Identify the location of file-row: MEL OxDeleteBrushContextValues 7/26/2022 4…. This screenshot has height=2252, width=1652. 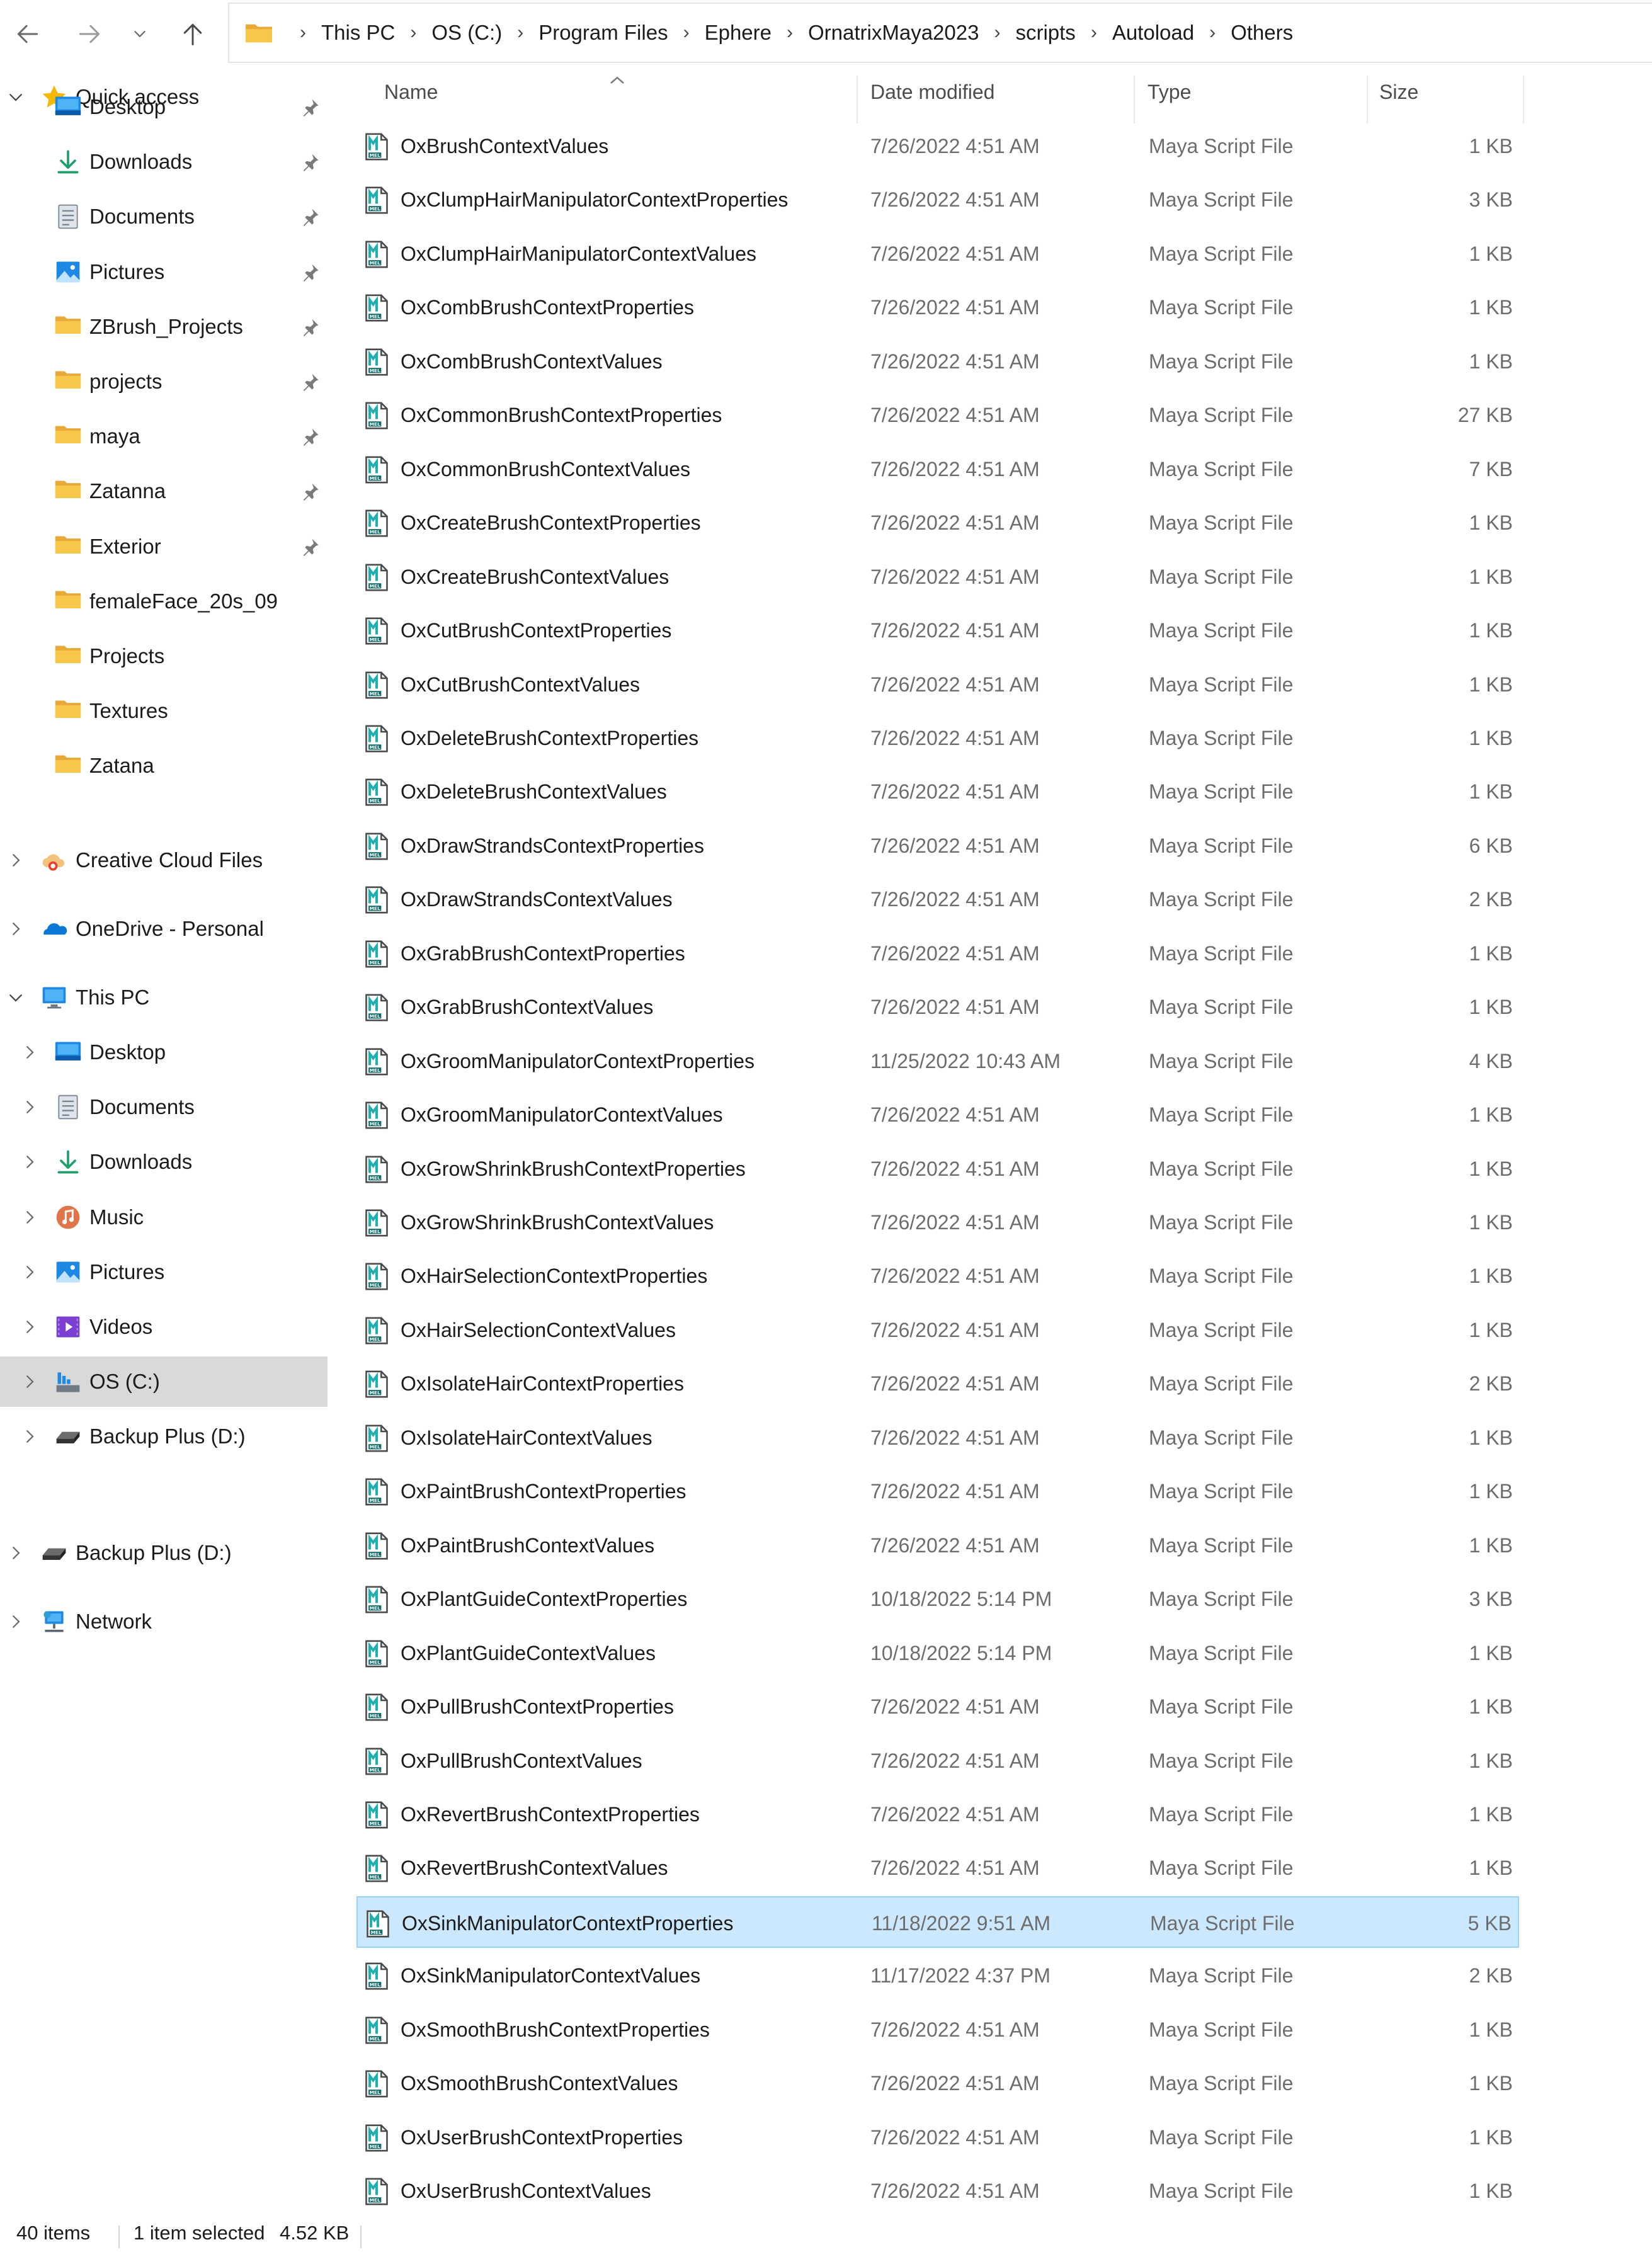
(938, 791).